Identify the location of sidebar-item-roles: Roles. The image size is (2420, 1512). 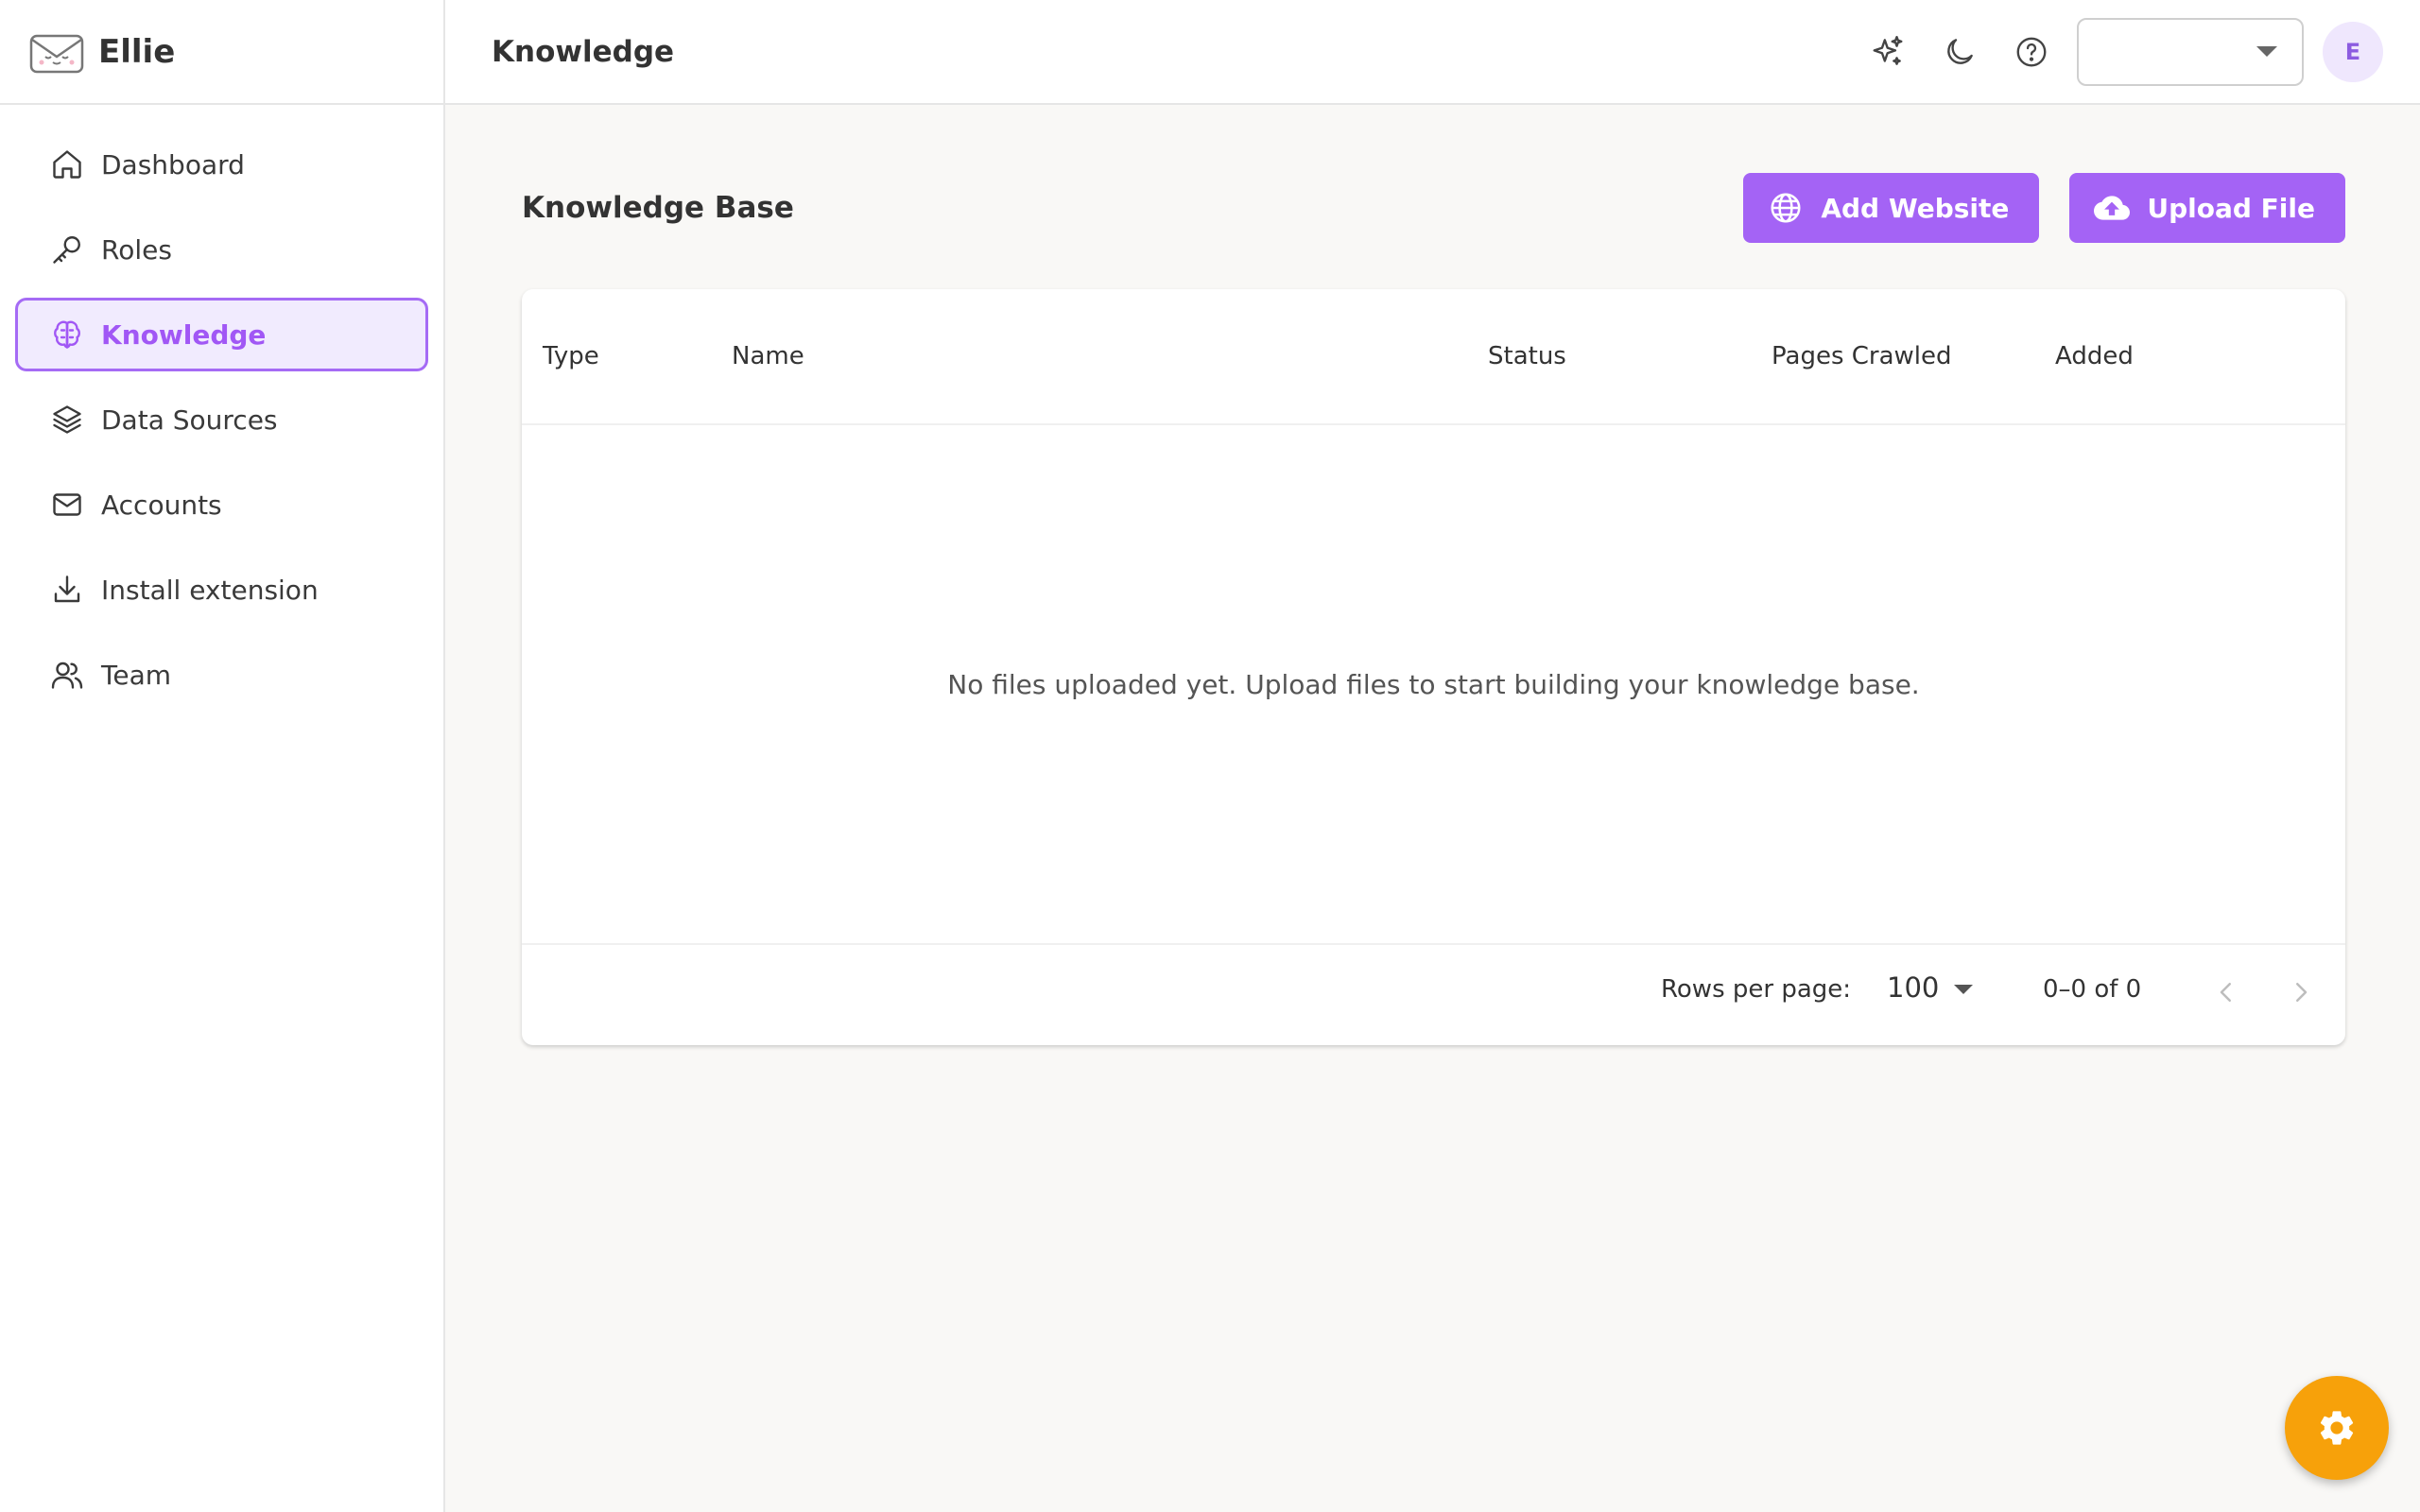
(221, 249).